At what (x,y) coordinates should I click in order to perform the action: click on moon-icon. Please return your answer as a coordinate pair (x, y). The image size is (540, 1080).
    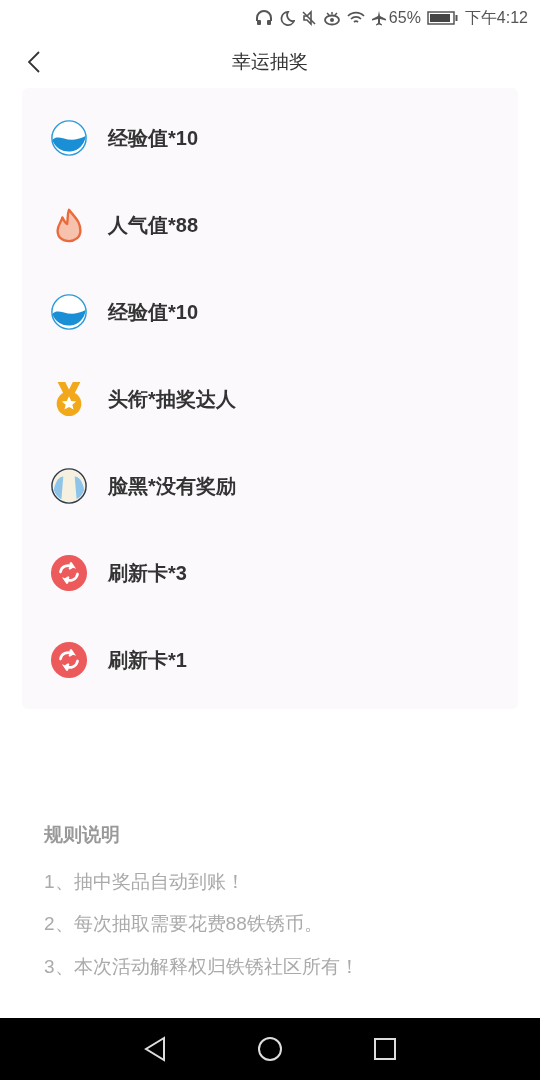
    Looking at the image, I should click on (286, 18).